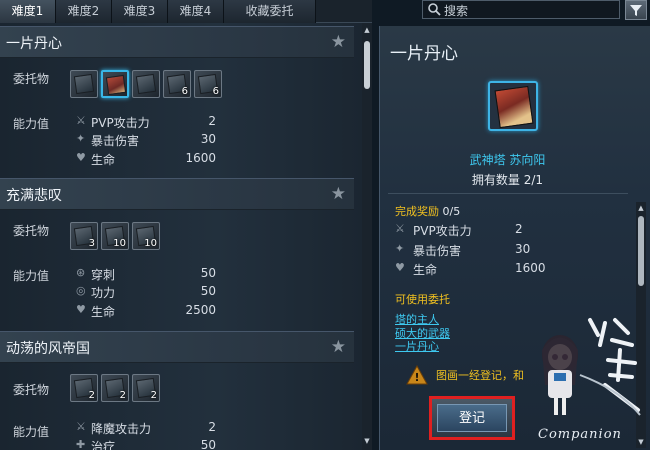 The width and height of the screenshot is (650, 450). What do you see at coordinates (196, 11) in the screenshot?
I see `tab-difficulty-4: 难度4` at bounding box center [196, 11].